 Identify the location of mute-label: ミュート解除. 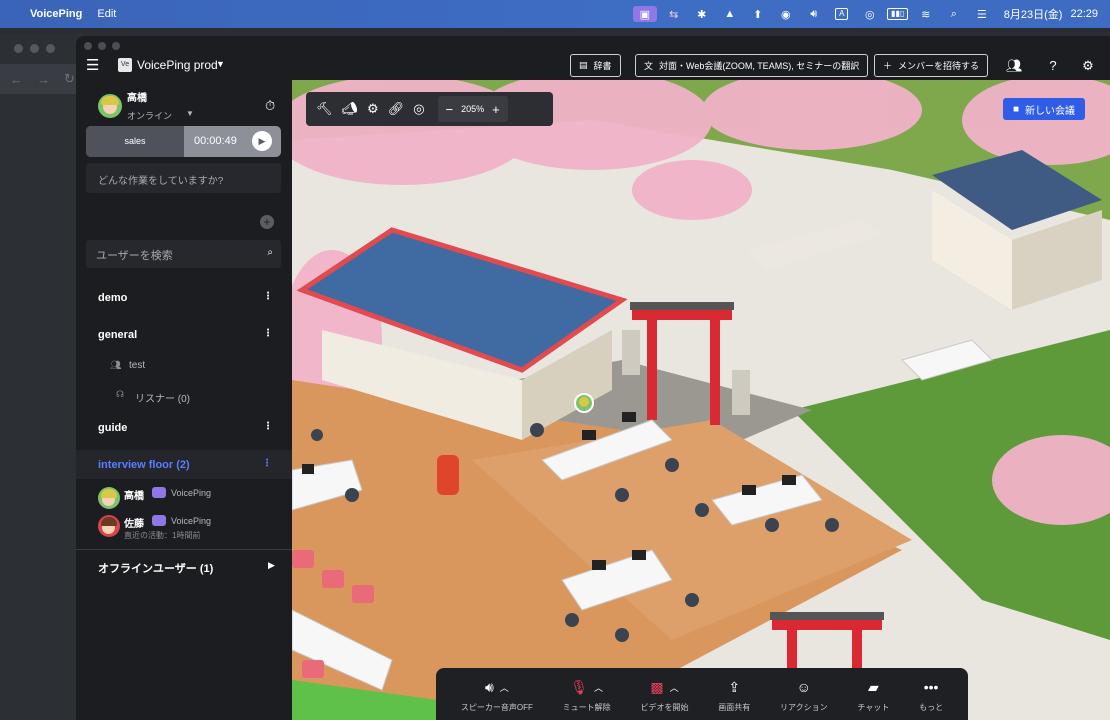
(586, 707).